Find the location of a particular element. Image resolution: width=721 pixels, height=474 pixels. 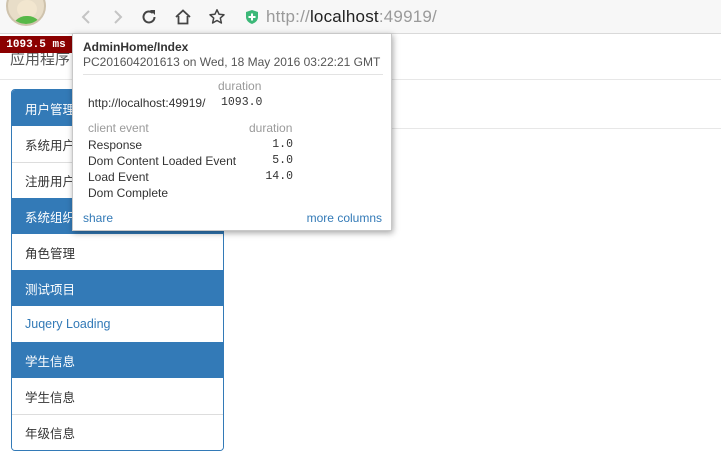

bookmark-star-icon is located at coordinates (217, 16).